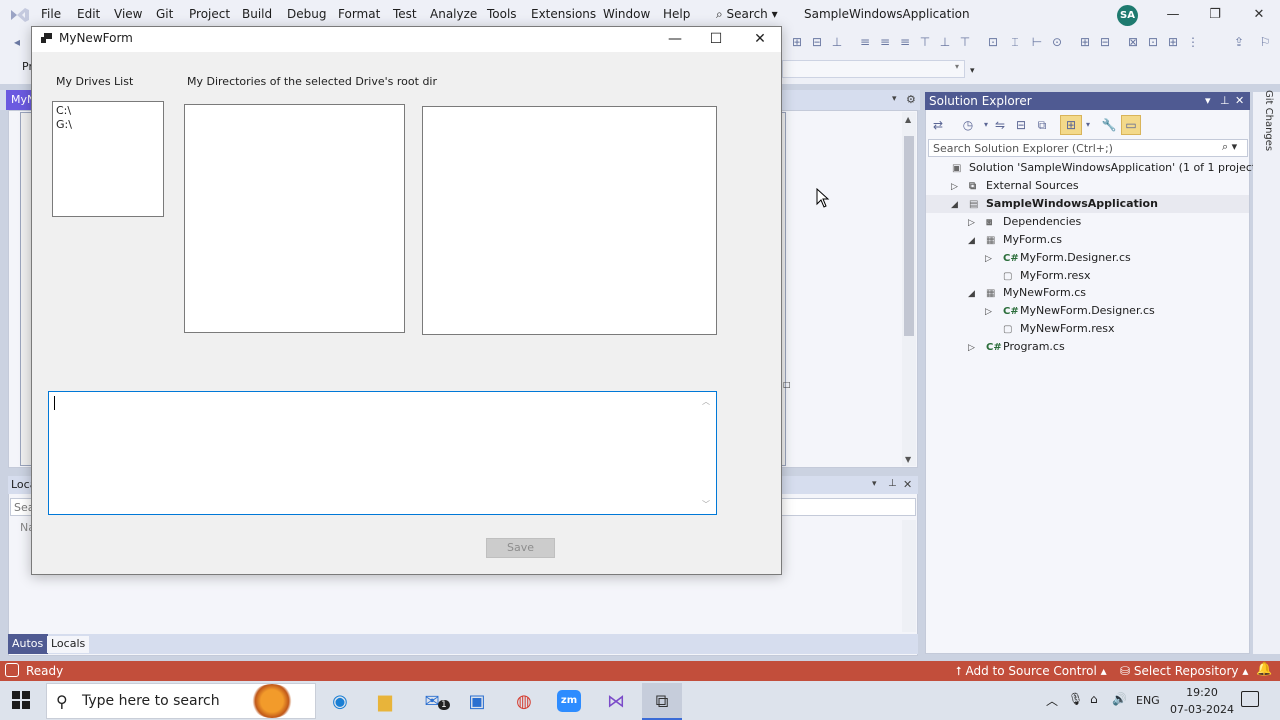  I want to click on restore-icon: ❐, so click(1215, 15).